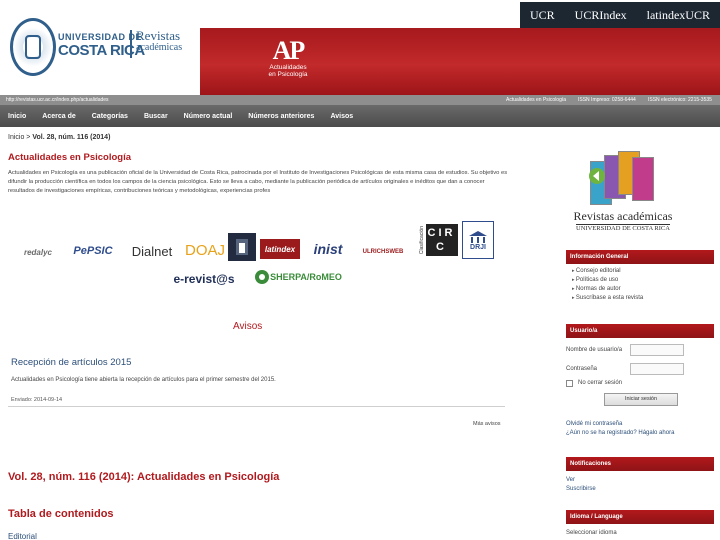  What do you see at coordinates (156, 116) in the screenshot?
I see `nav-buscar: Buscar` at bounding box center [156, 116].